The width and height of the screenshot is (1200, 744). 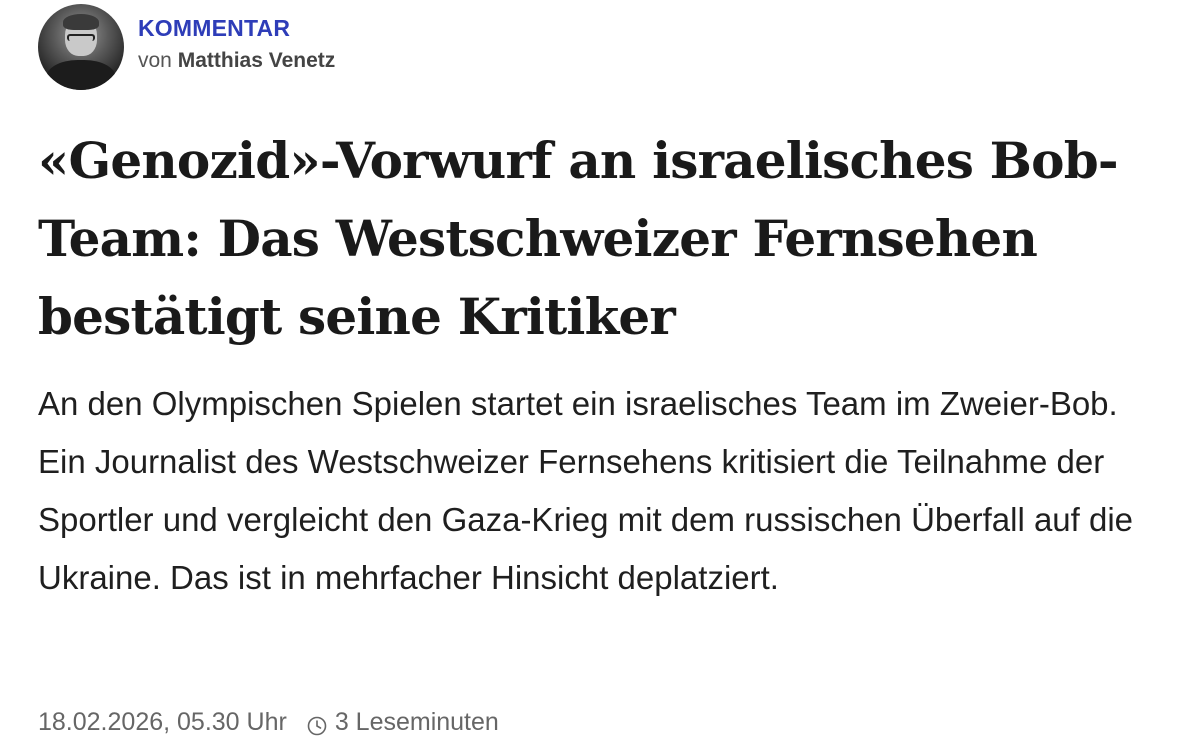 What do you see at coordinates (257, 60) in the screenshot?
I see `author-name-link: Matthias Venetz` at bounding box center [257, 60].